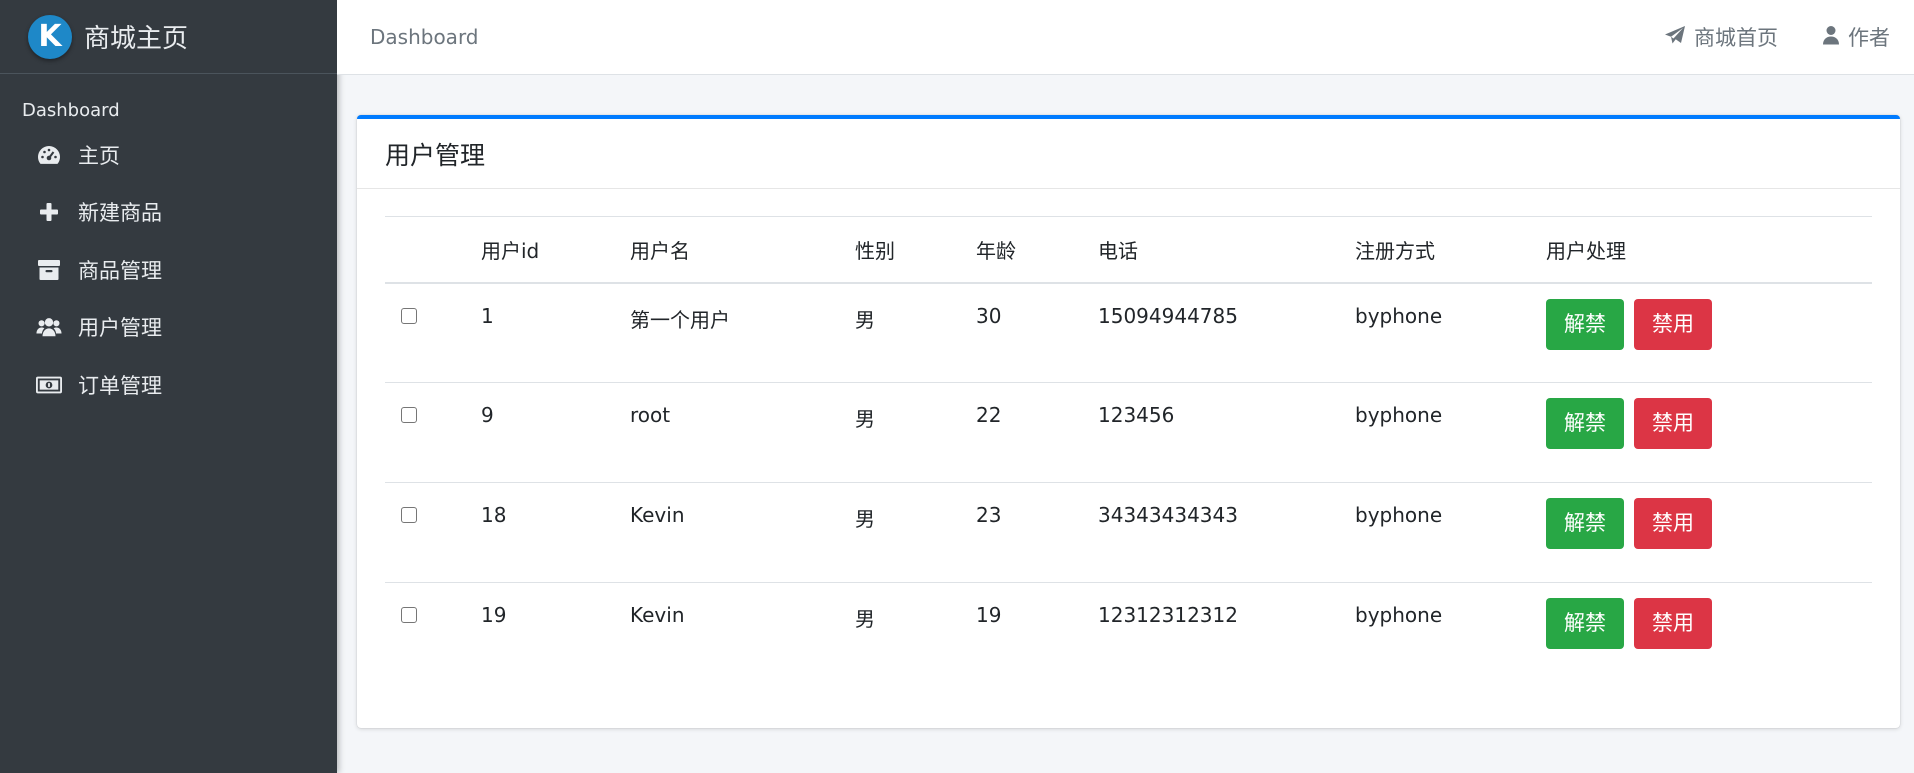 Image resolution: width=1914 pixels, height=773 pixels. I want to click on table-row: 18 Kevin 男 23 34343434343 byphone 解禁 禁用, so click(1128, 532).